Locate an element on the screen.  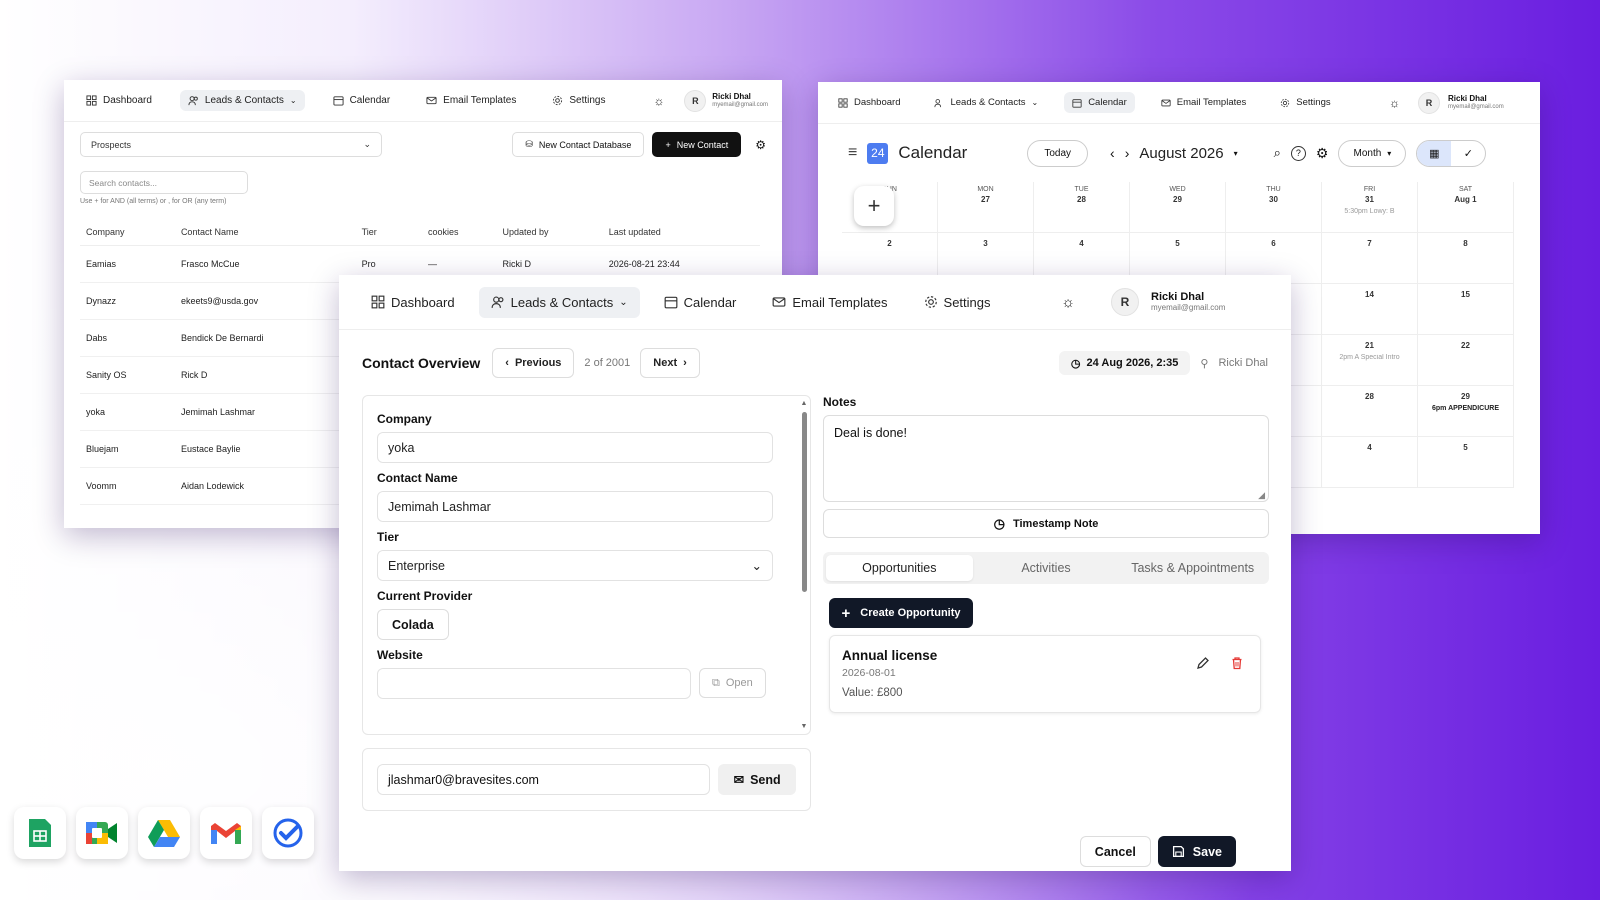
database-select: Prospects ⌄ is located at coordinates (231, 144).